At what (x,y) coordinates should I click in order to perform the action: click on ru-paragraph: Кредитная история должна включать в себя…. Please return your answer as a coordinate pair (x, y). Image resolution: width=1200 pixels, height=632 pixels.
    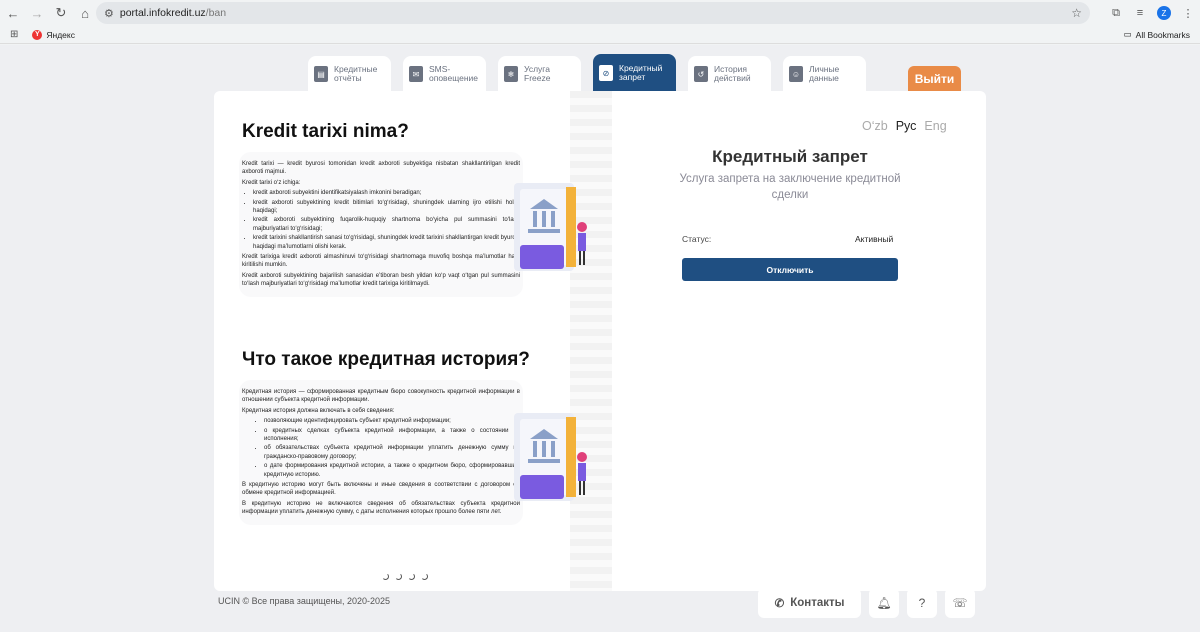
    Looking at the image, I should click on (318, 410).